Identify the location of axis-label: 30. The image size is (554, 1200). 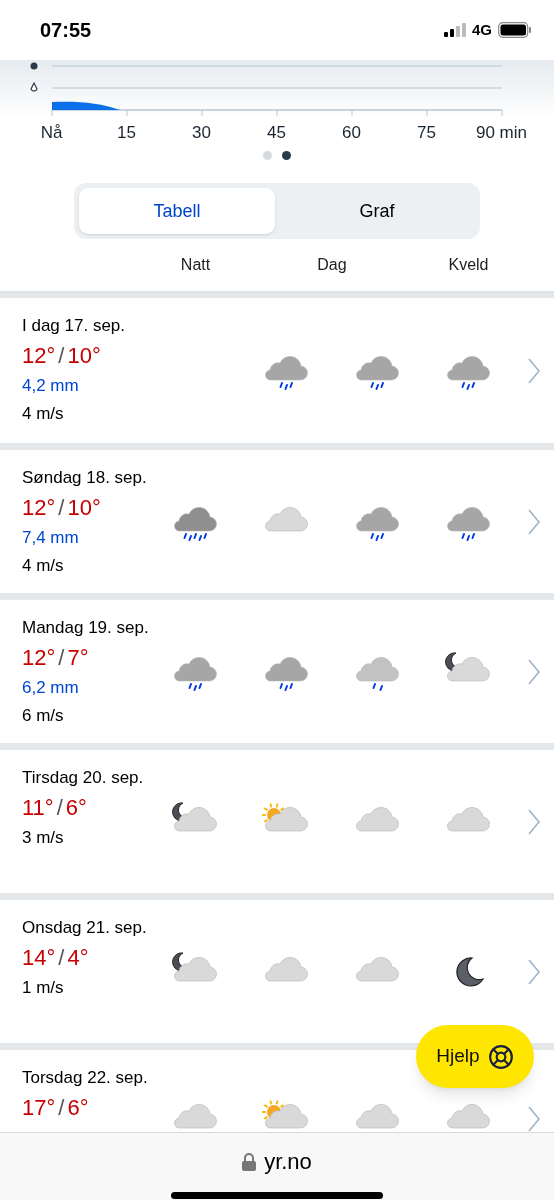
(201, 133).